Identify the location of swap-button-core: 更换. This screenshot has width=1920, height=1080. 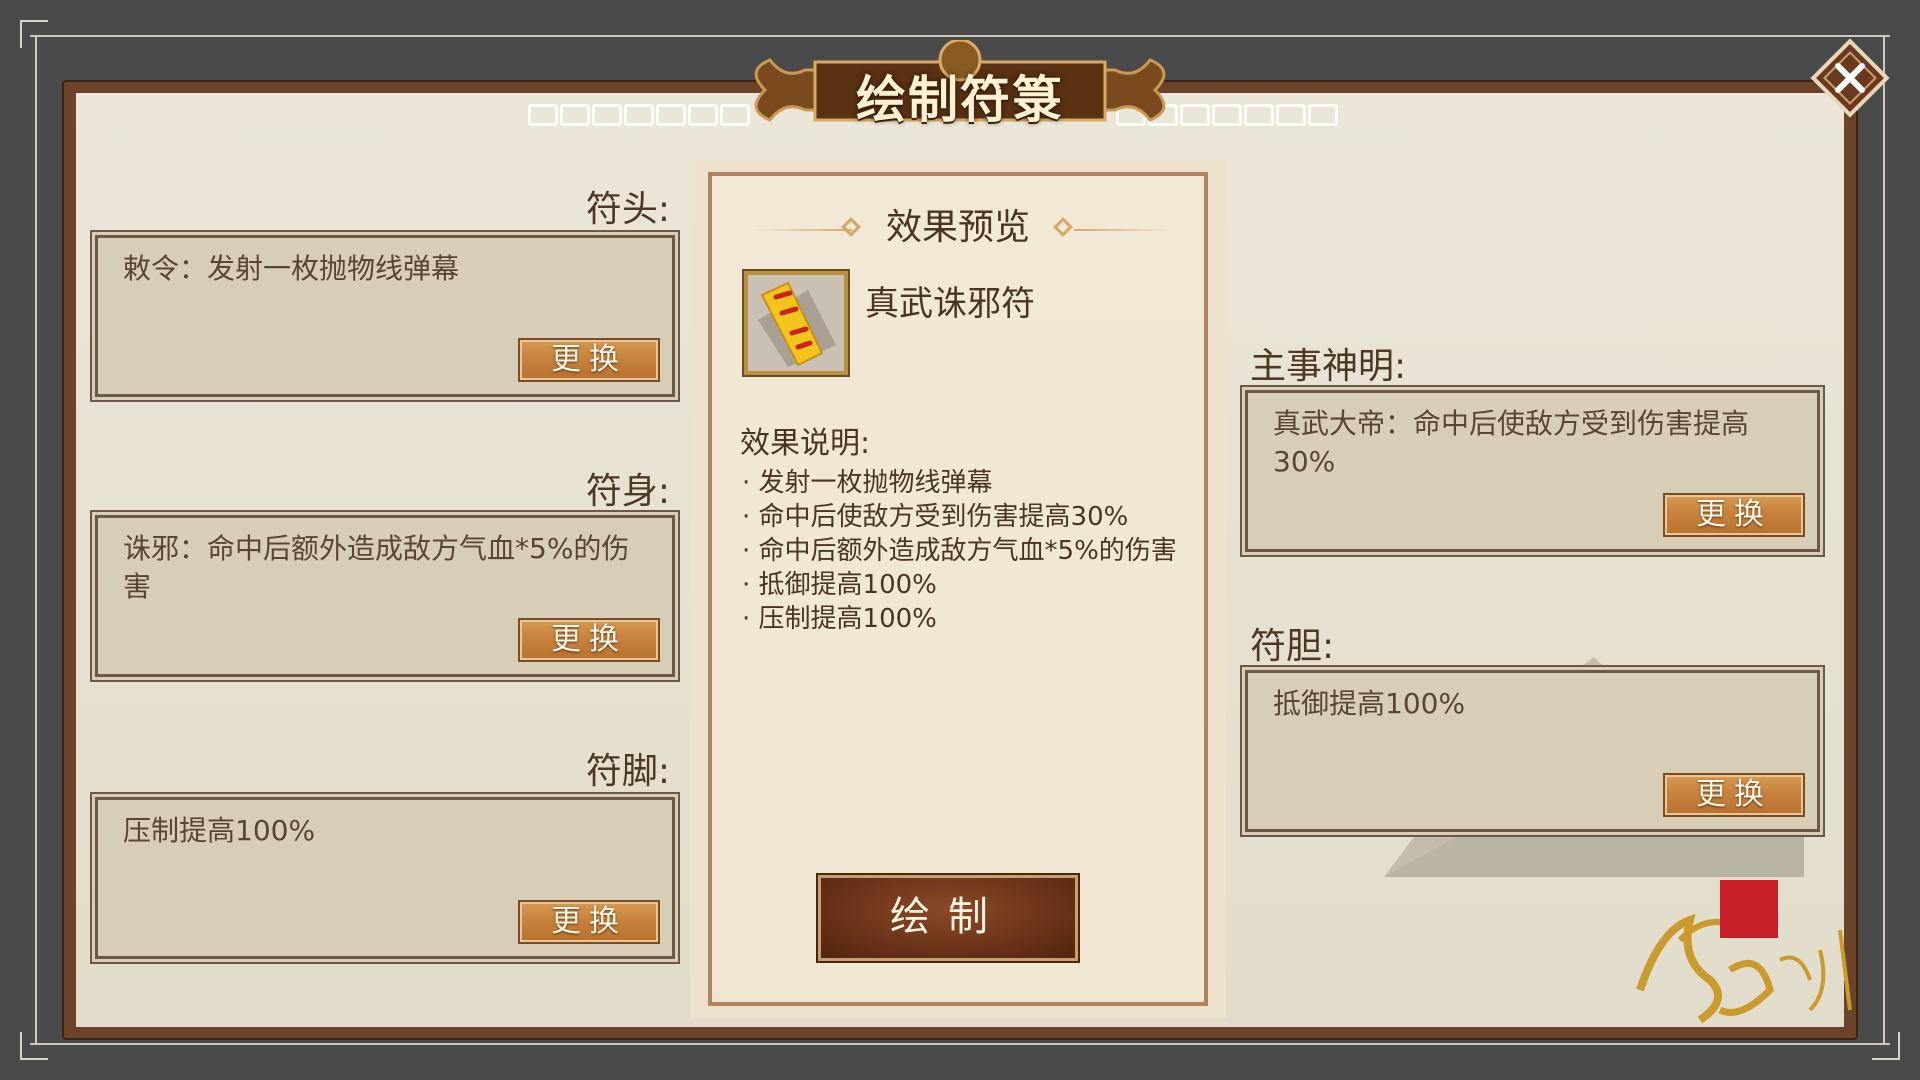
(1734, 795).